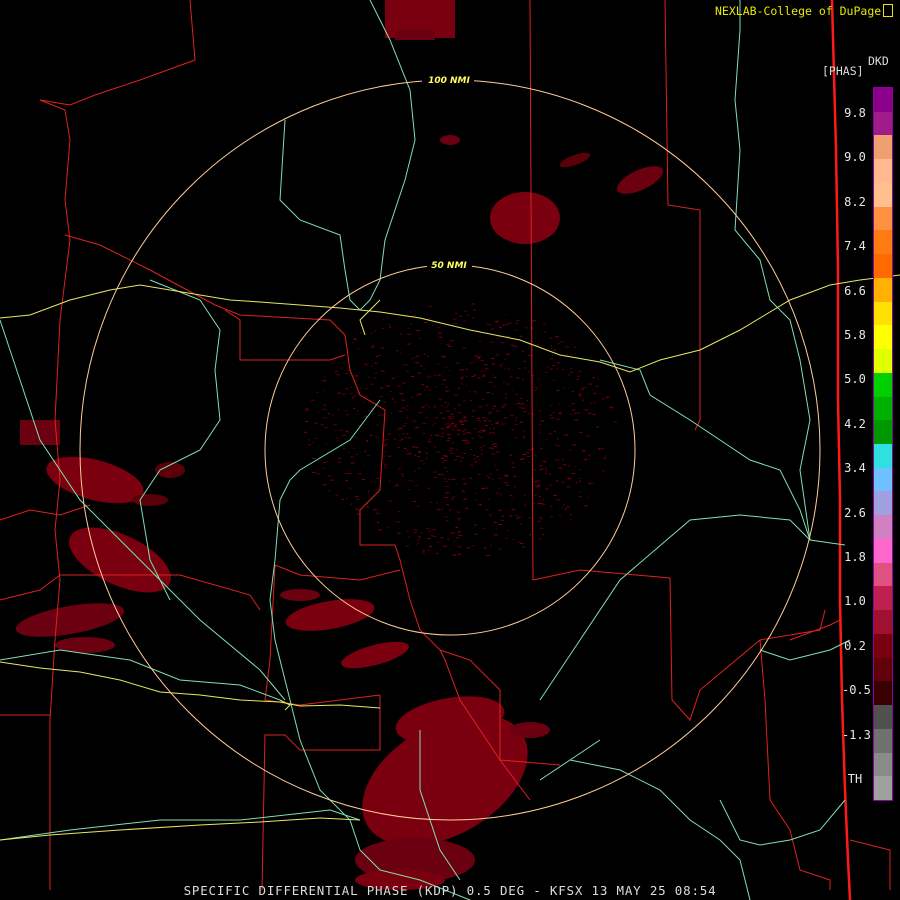 The width and height of the screenshot is (900, 900). I want to click on caption-elevation: 0.5 DEG, so click(495, 890).